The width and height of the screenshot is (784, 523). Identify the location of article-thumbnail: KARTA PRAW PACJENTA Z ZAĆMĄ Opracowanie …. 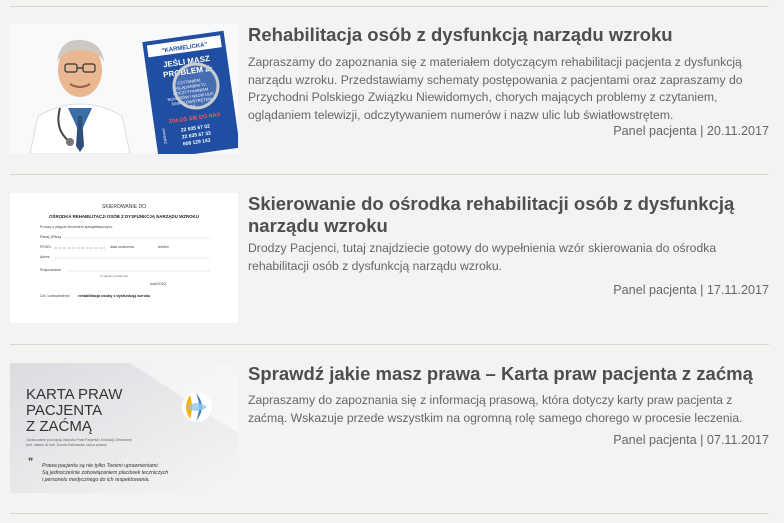
(124, 428).